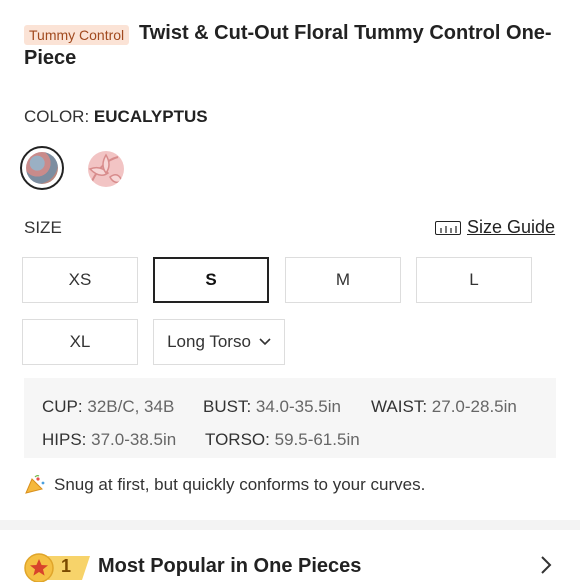 Image resolution: width=580 pixels, height=582 pixels. I want to click on size-l-label: L, so click(474, 279).